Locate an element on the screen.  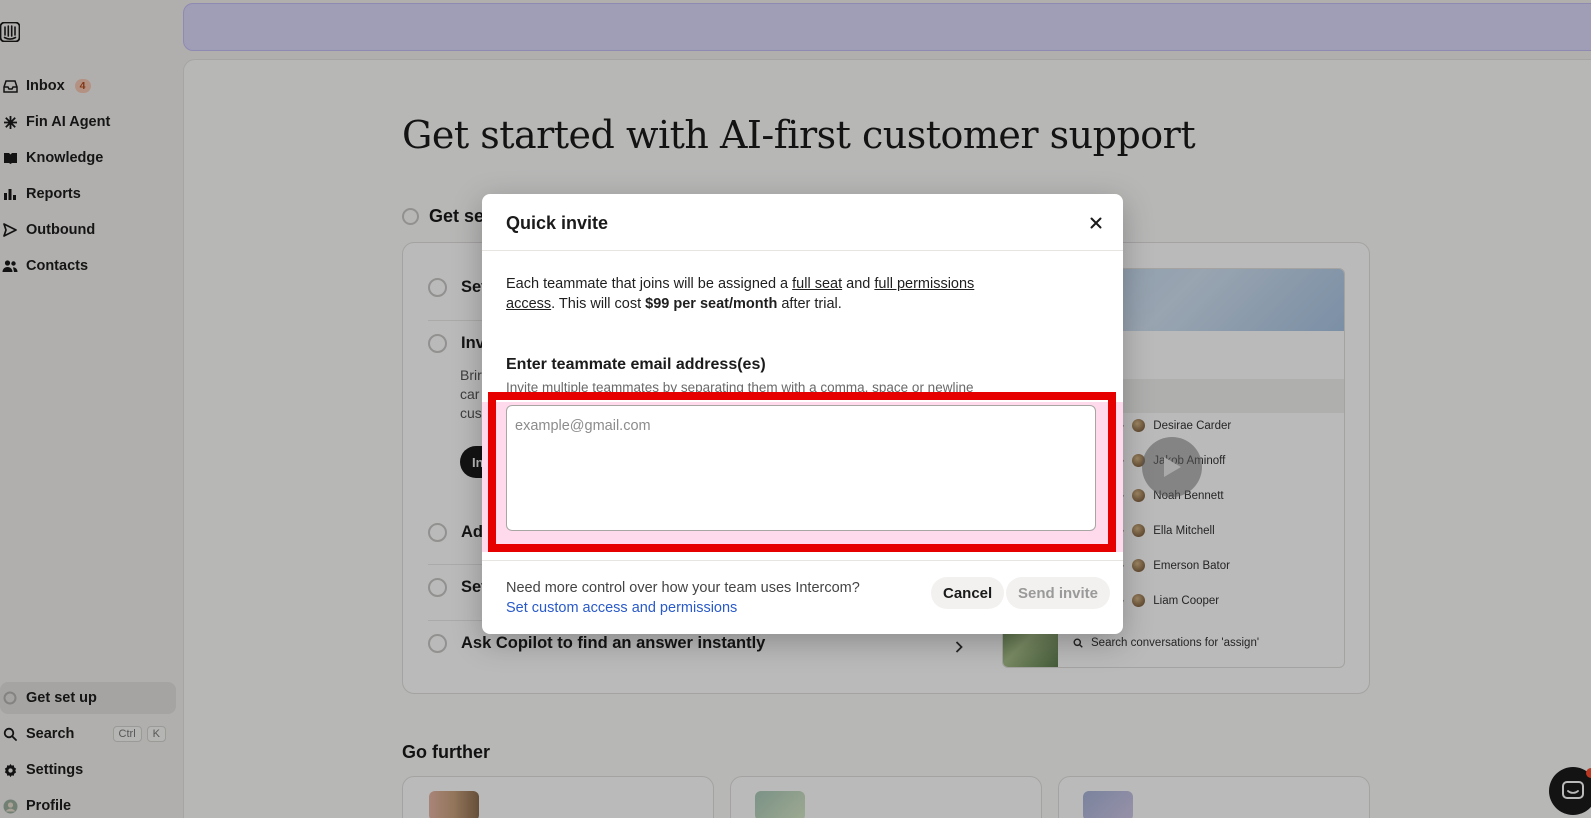
close-icon is located at coordinates (1096, 223).